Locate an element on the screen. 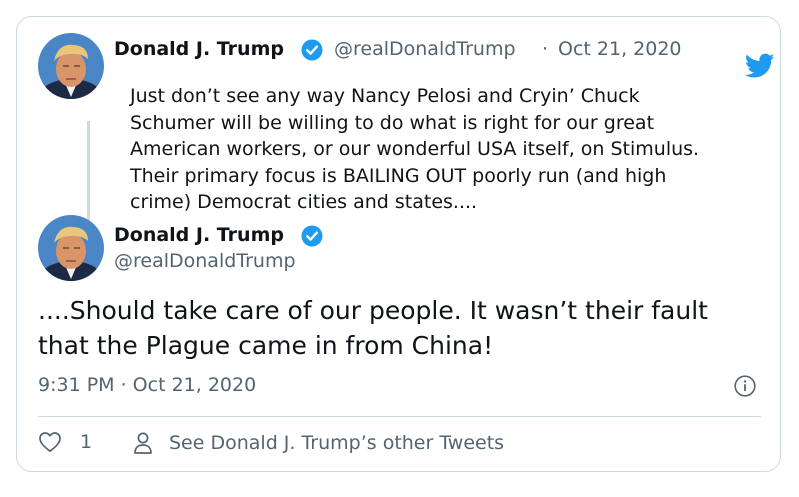  person-icon is located at coordinates (143, 443).